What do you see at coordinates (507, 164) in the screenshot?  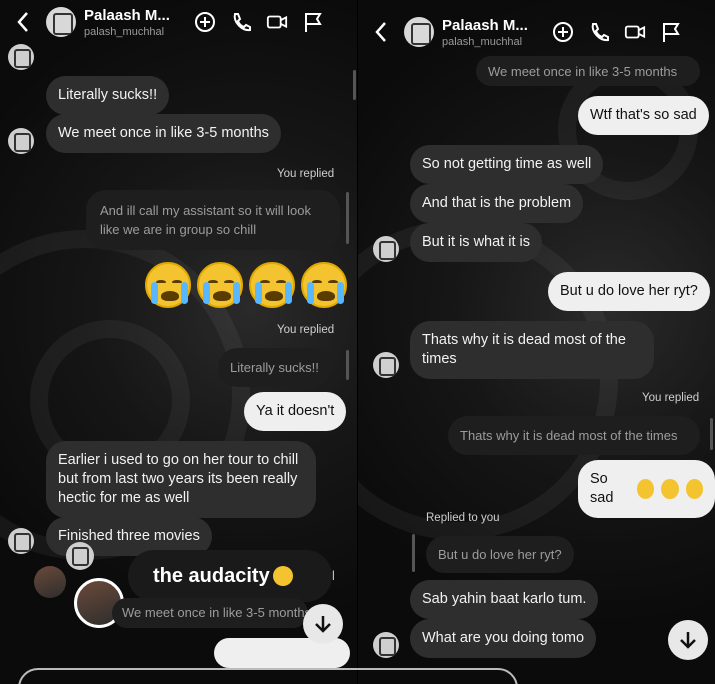 I see `message-bubble-incoming: So not getting time as well` at bounding box center [507, 164].